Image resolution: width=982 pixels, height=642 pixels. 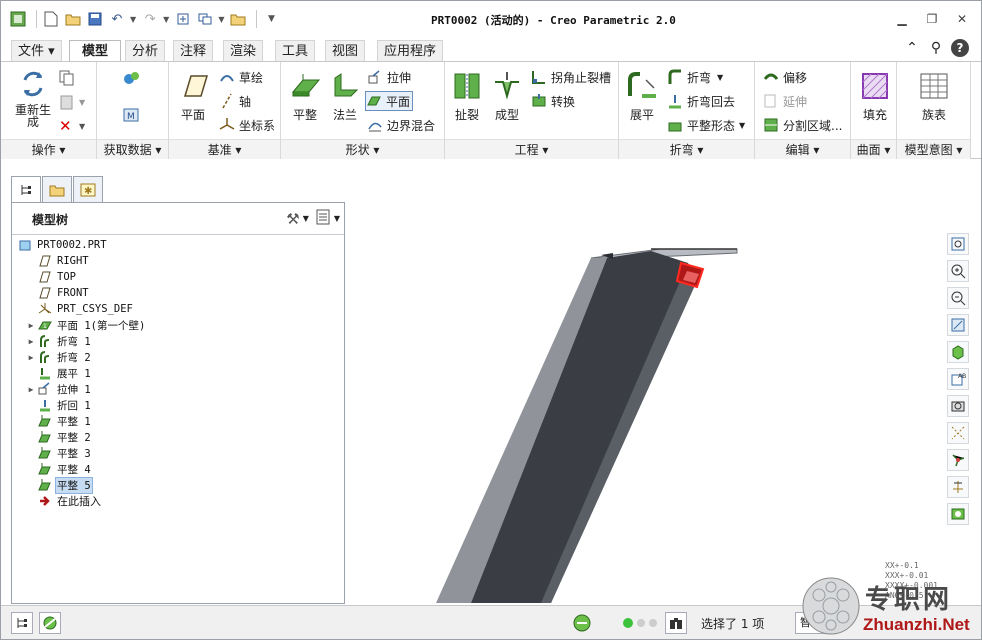 What do you see at coordinates (873, 149) in the screenshot?
I see `group-label-surfaces: 曲面 ▾` at bounding box center [873, 149].